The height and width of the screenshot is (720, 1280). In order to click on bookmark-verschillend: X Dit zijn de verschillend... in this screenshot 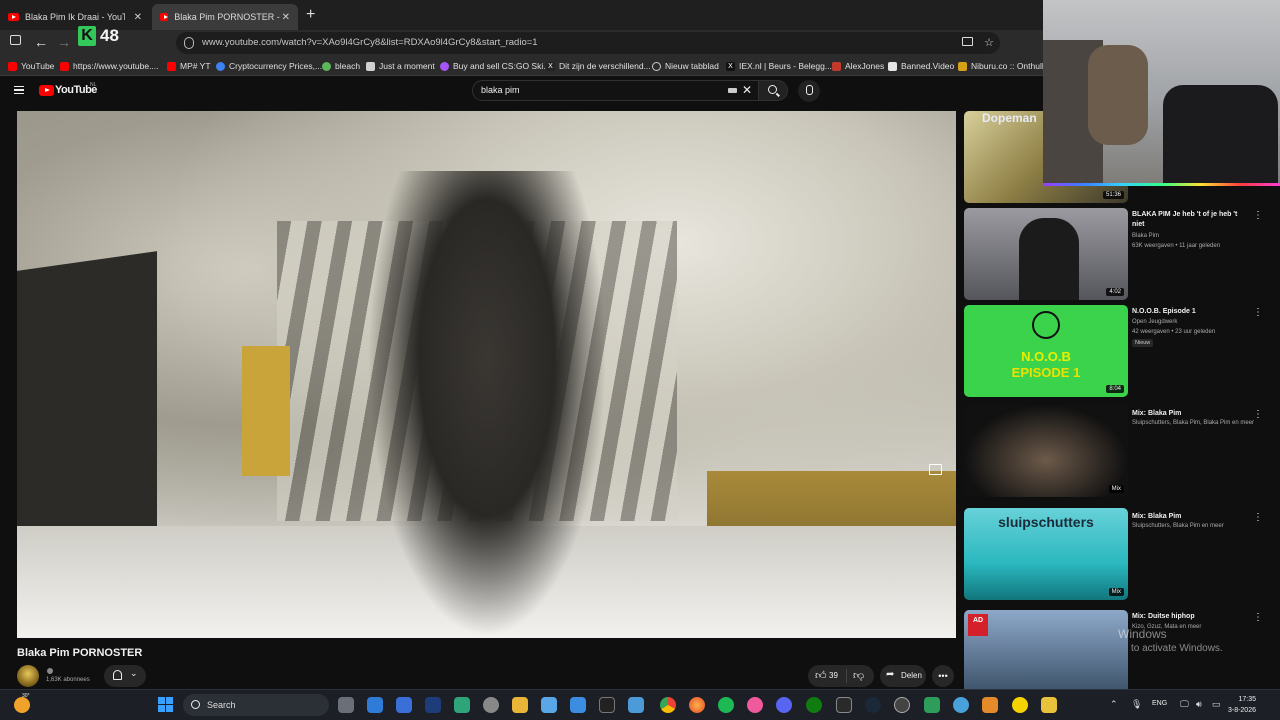, I will do `click(598, 66)`.